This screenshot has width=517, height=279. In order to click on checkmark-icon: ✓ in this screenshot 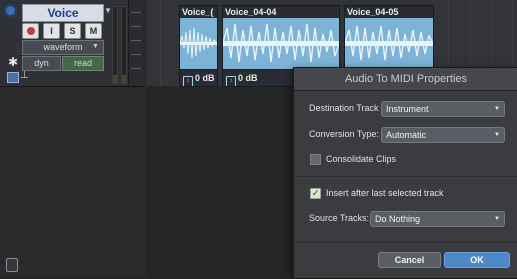, I will do `click(315, 193)`.